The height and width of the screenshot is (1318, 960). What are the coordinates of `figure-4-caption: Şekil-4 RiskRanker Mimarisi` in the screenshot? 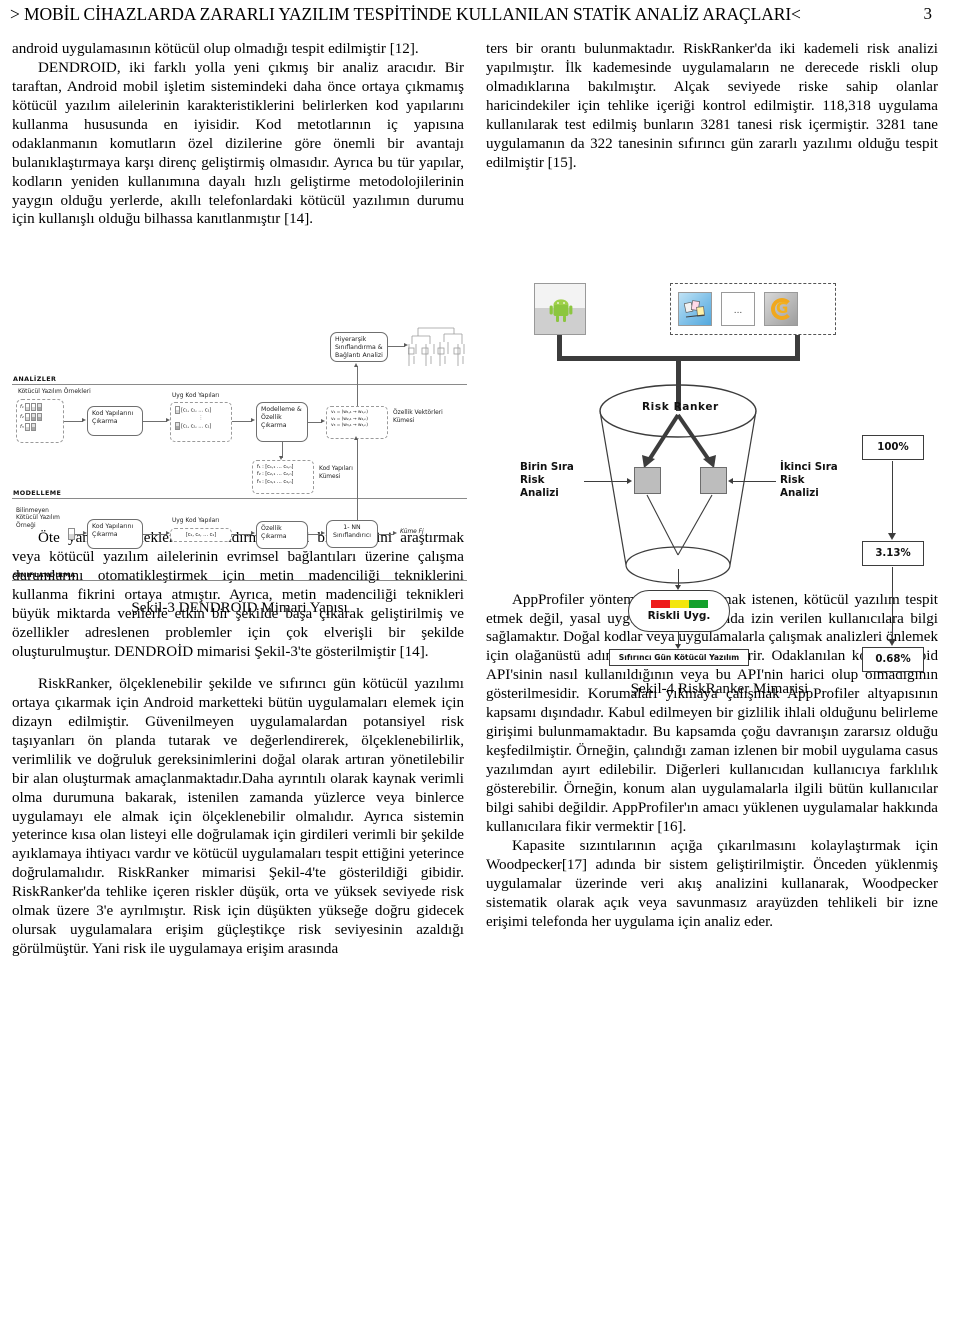 It's located at (719, 689).